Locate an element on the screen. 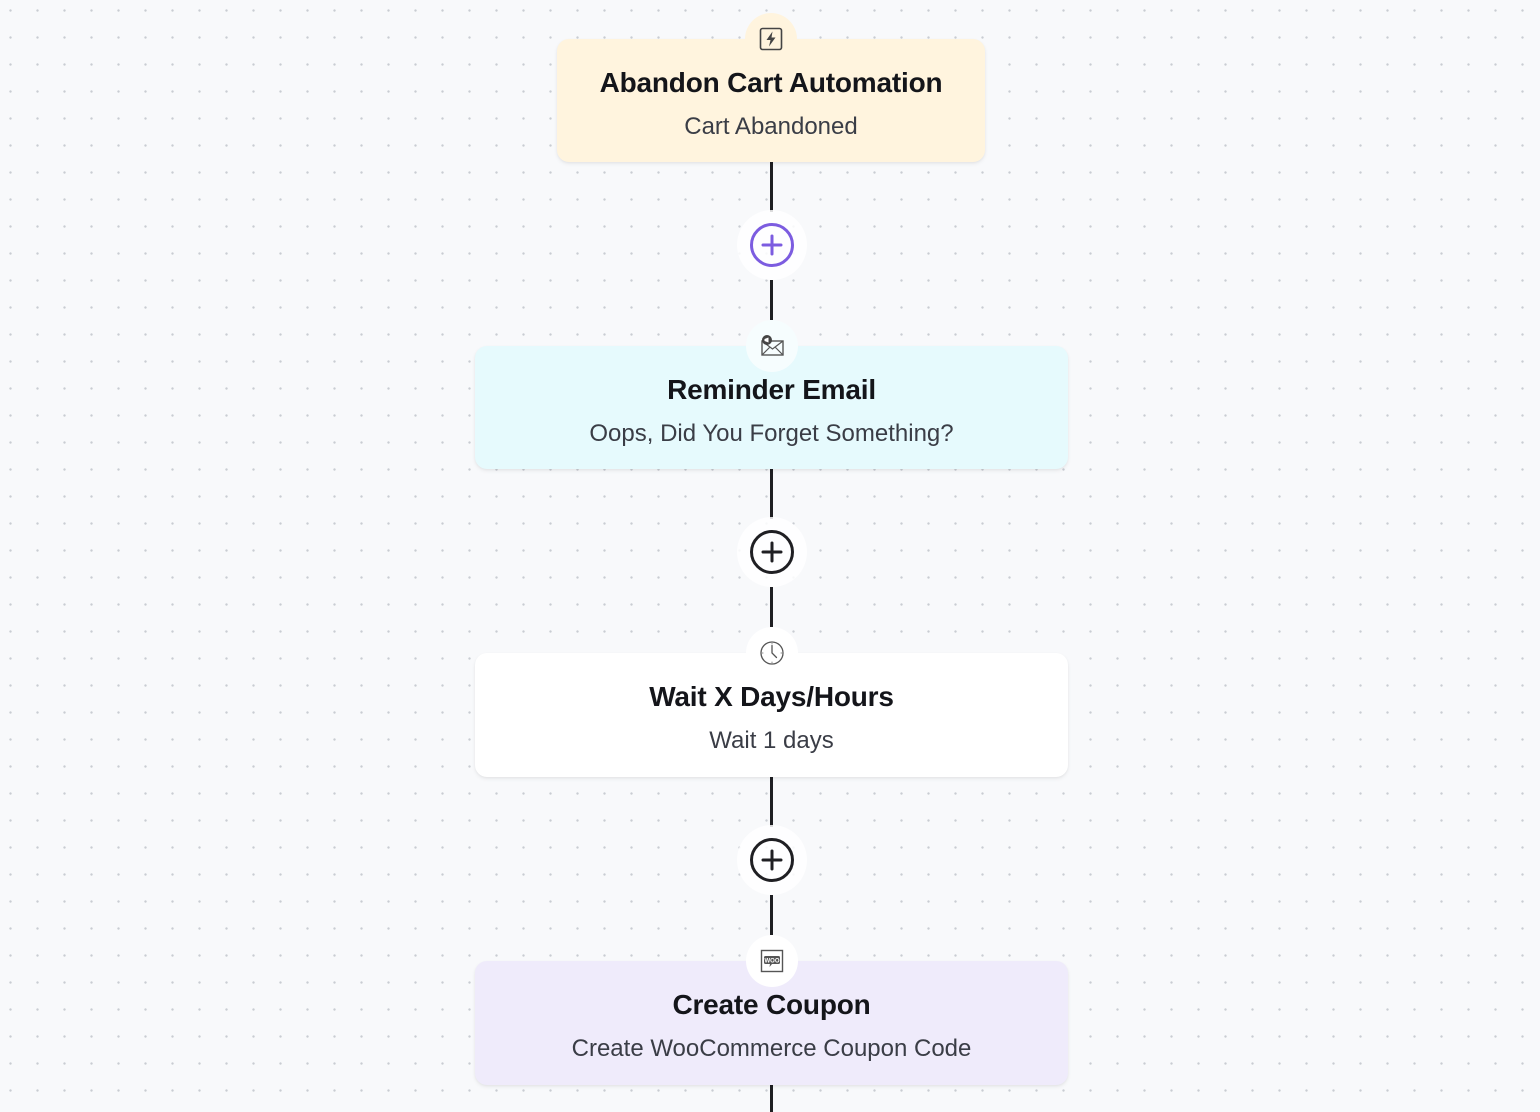 The width and height of the screenshot is (1540, 1112). woocommerce-icon: WOO is located at coordinates (771, 961).